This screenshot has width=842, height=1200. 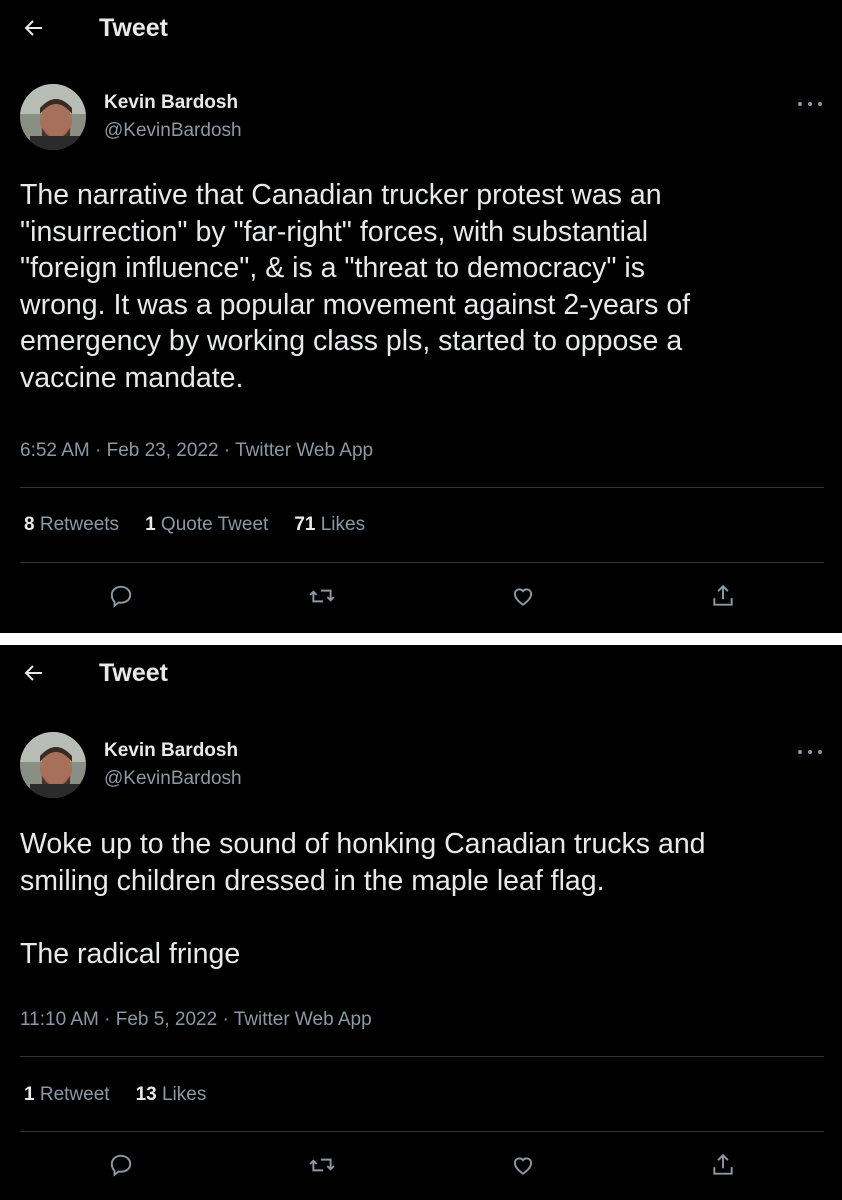 I want to click on retweets-stat: 1 Retweet, so click(x=67, y=1095).